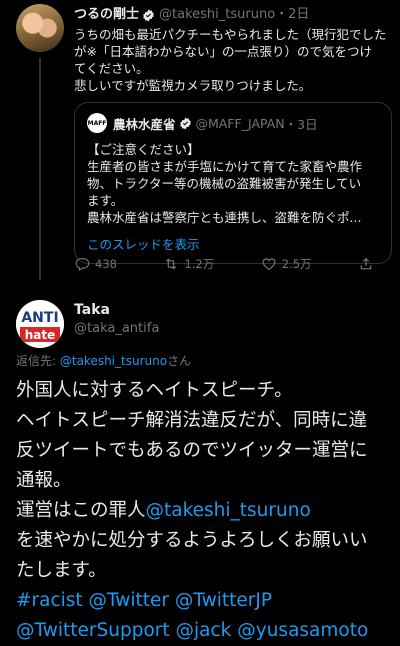 The height and width of the screenshot is (646, 400). Describe the element at coordinates (38, 361) in the screenshot. I see `reply-prefix: 返信先:` at that location.